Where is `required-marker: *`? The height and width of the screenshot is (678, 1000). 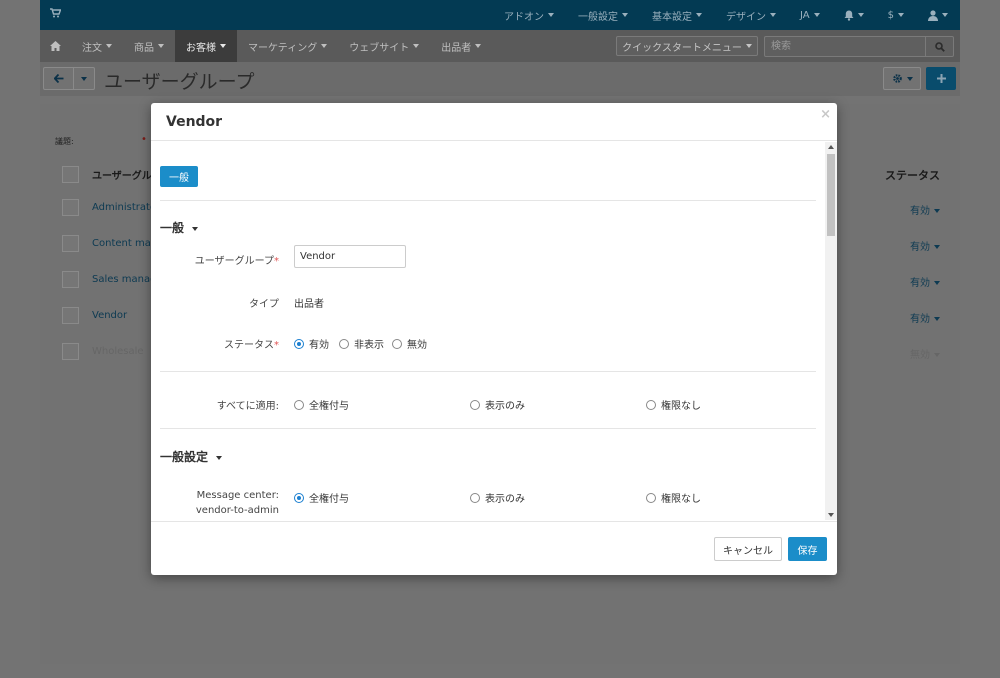 required-marker: * is located at coordinates (276, 261).